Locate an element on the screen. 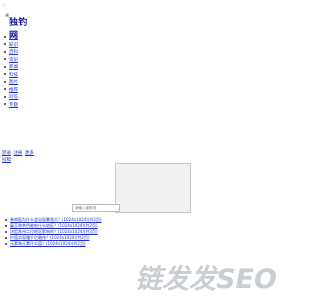 This screenshot has width=320, height=300. main-nav: 首页 知识 百科 资讯 新闻 科技 图片 推荐 问答 专题 is located at coordinates (11, 71).